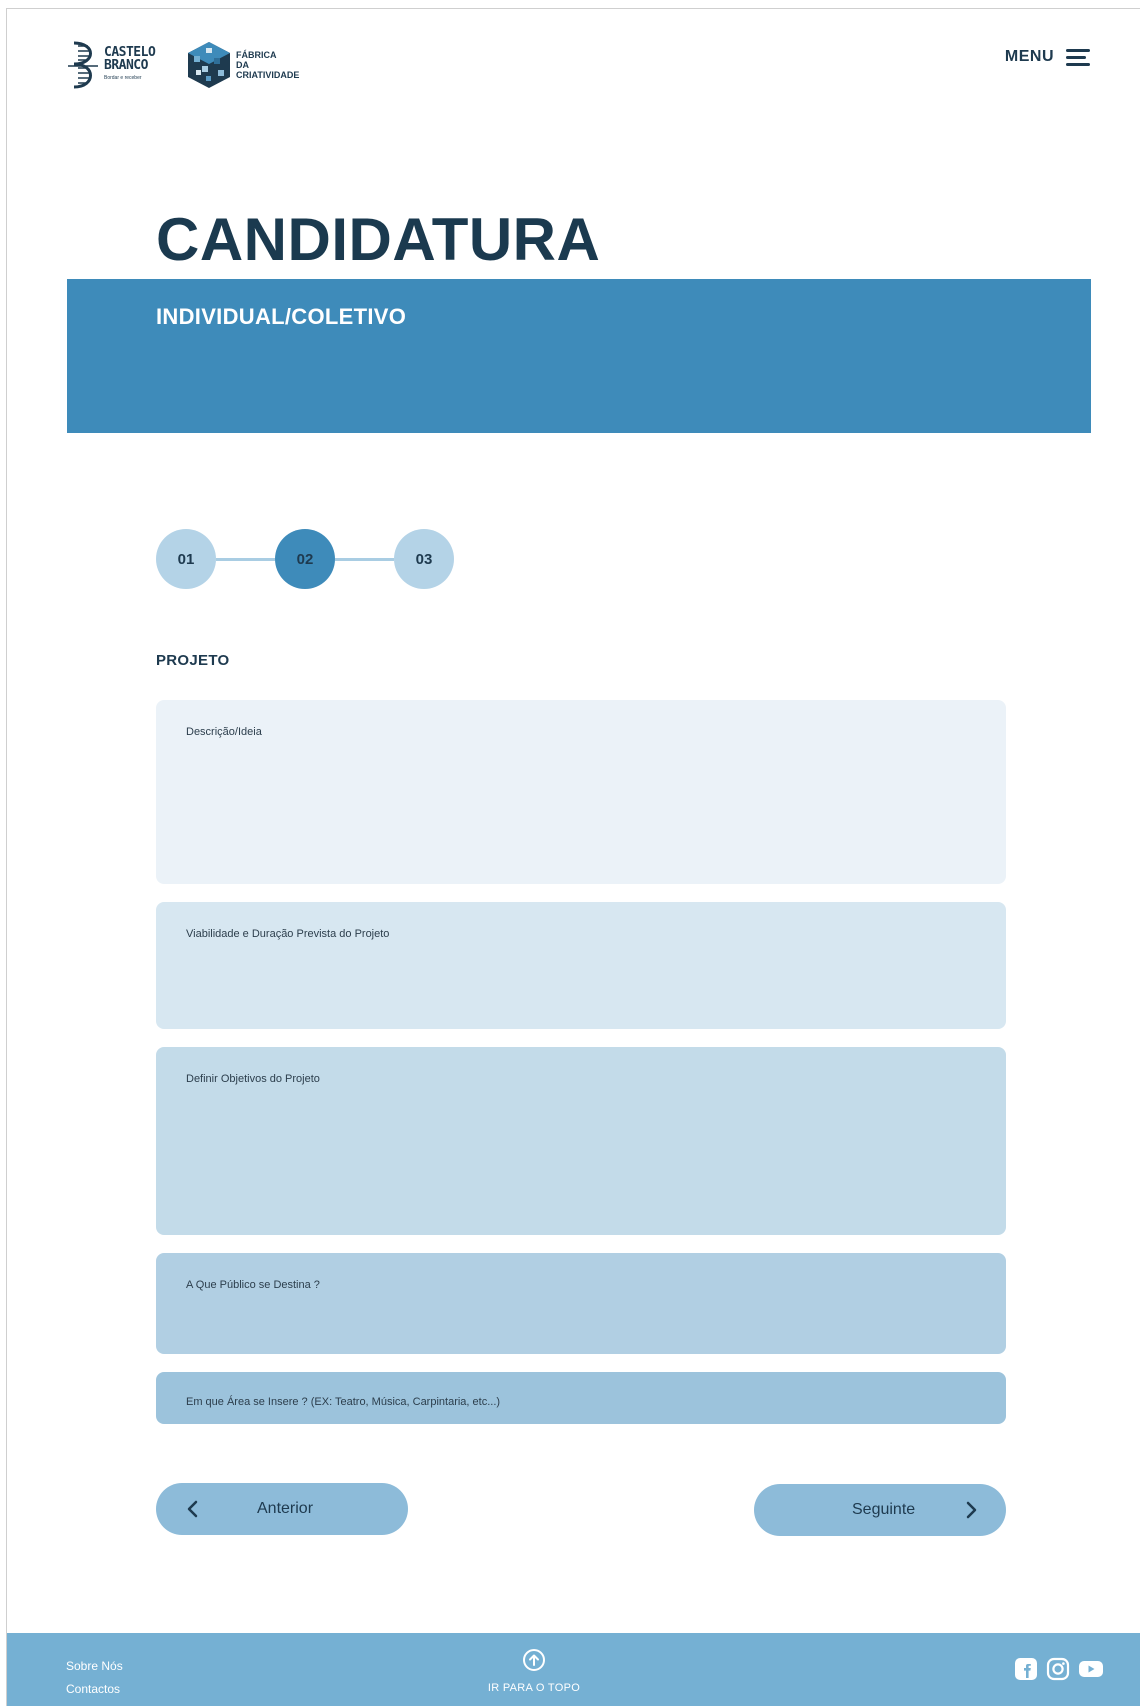 The height and width of the screenshot is (1706, 1140). Describe the element at coordinates (1078, 57) in the screenshot. I see `hamburger-icon` at that location.